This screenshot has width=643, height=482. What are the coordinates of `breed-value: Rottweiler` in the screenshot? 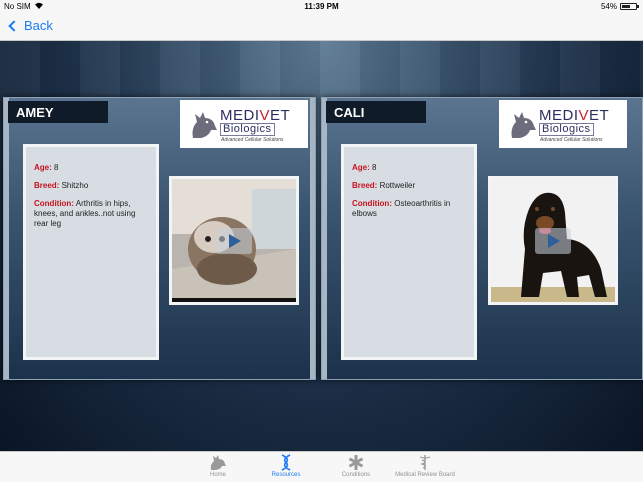 It's located at (397, 185).